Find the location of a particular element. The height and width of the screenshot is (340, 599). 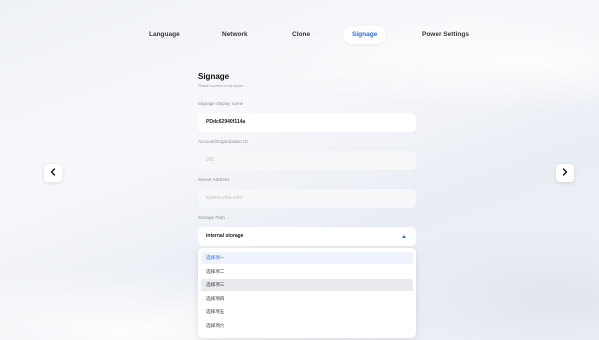

display-name-label: Signage display name is located at coordinates (221, 103).